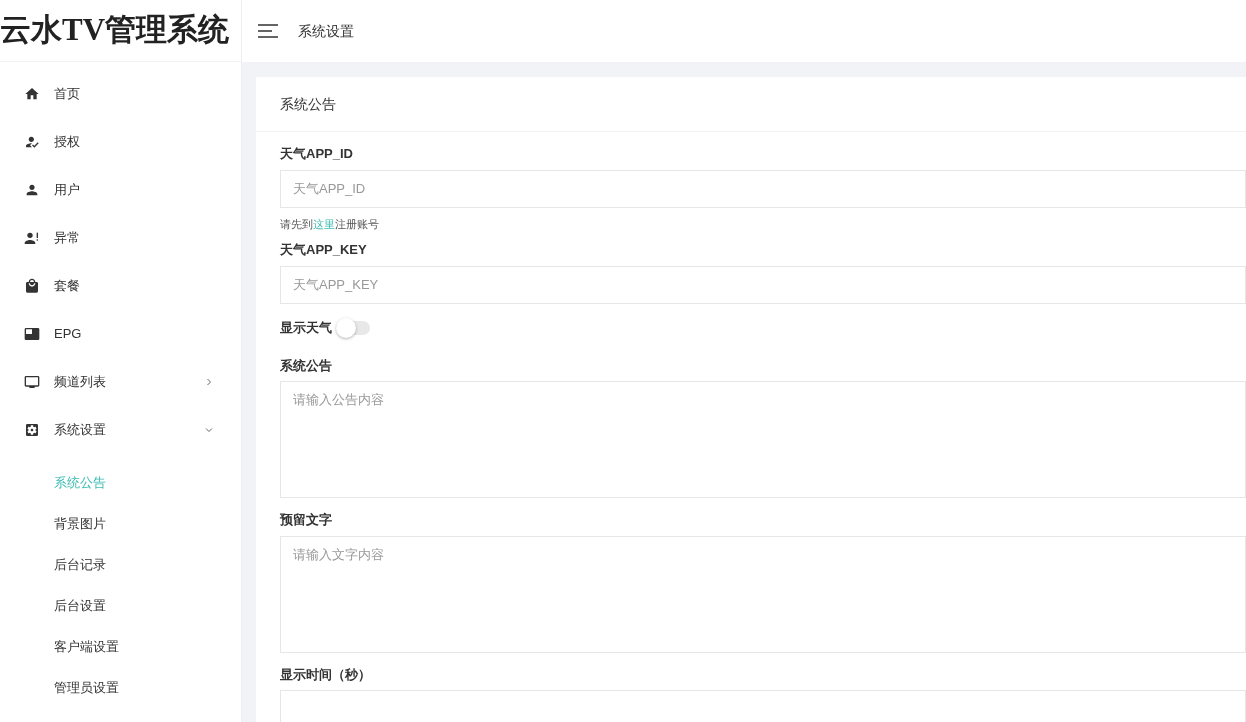 This screenshot has width=1246, height=722. What do you see at coordinates (324, 250) in the screenshot?
I see `field-label: 天气APP_KEY` at bounding box center [324, 250].